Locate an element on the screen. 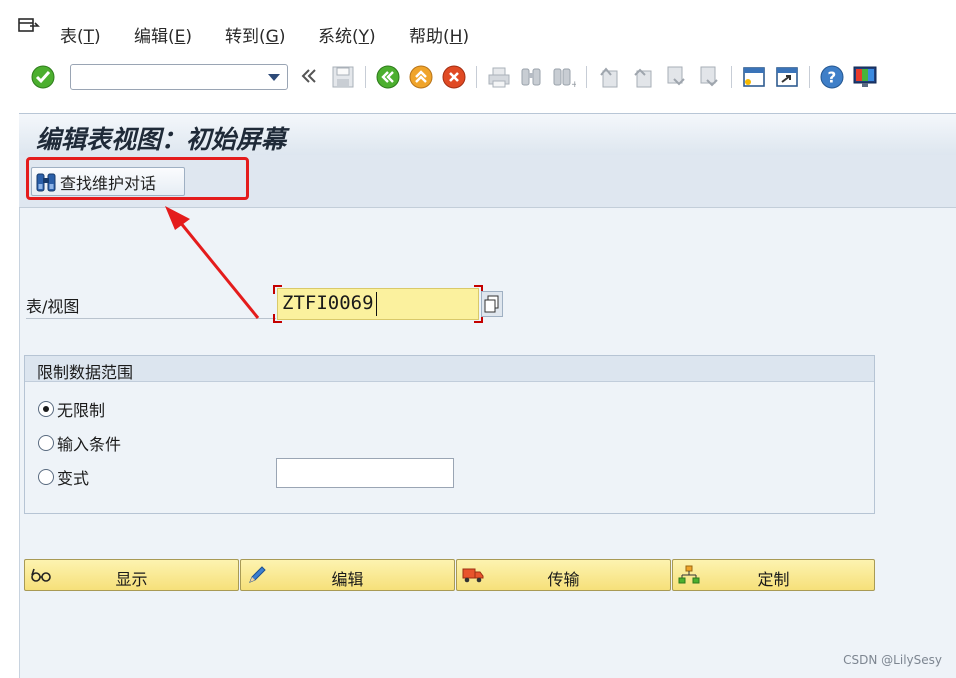  first-page-icon is located at coordinates (609, 77).